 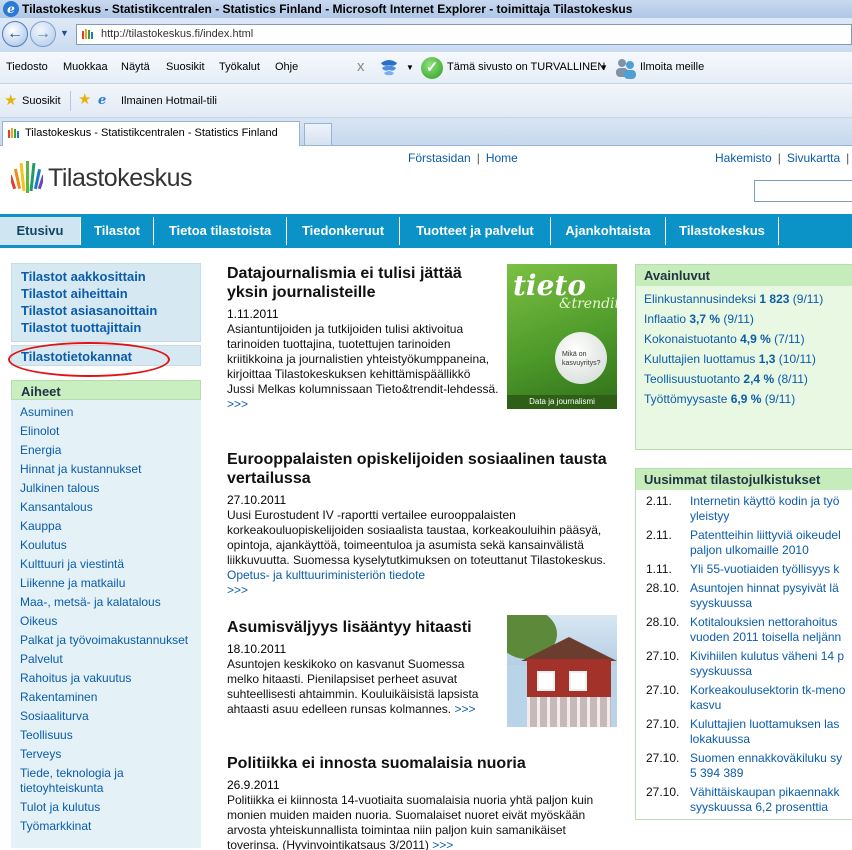 What do you see at coordinates (771, 588) in the screenshot?
I see `release-link: Asuntojen hinnat pysyivät lä` at bounding box center [771, 588].